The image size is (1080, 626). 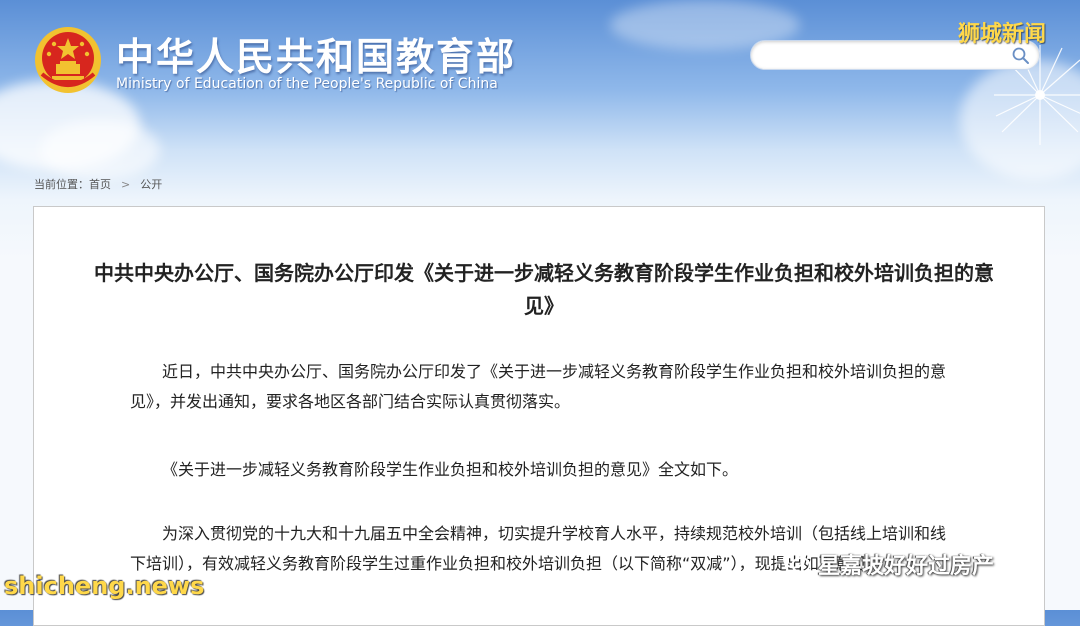 What do you see at coordinates (68, 60) in the screenshot?
I see `national-emblem-icon` at bounding box center [68, 60].